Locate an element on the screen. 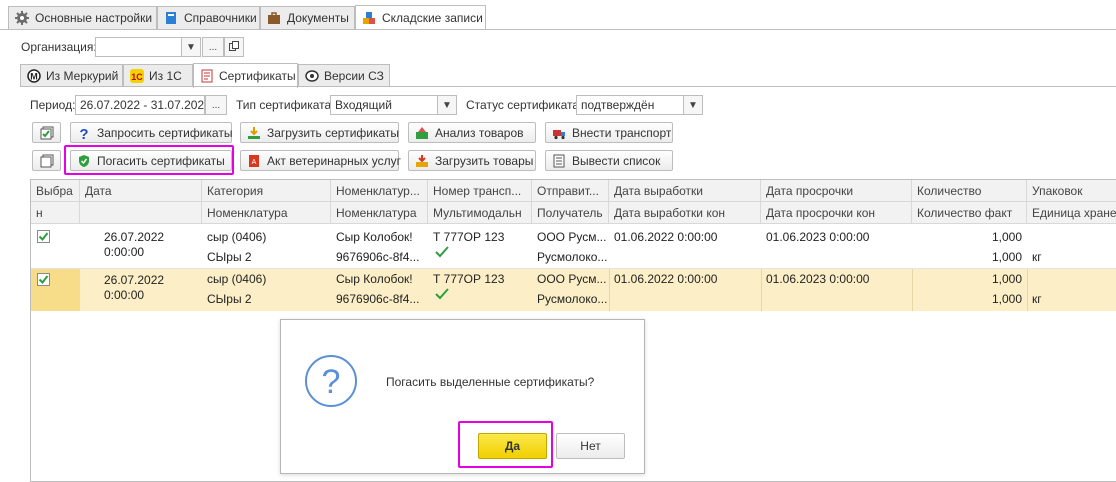 This screenshot has width=1116, height=482. tab-from-1c: 1С Из 1С is located at coordinates (158, 75).